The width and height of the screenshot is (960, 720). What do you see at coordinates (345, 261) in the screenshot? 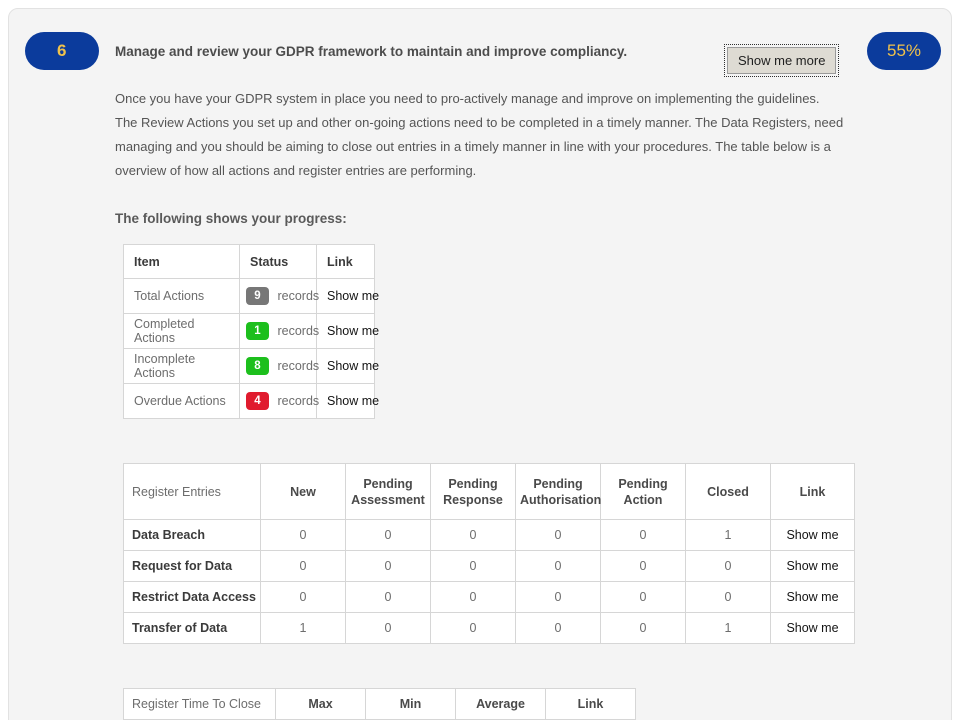
I see `actions-col-link: Link` at bounding box center [345, 261].